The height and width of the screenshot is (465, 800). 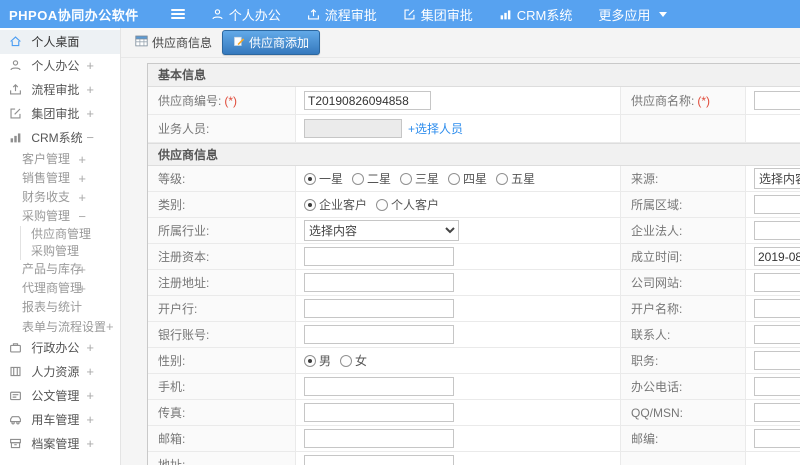 I want to click on category-option: 企业客户, so click(x=335, y=204).